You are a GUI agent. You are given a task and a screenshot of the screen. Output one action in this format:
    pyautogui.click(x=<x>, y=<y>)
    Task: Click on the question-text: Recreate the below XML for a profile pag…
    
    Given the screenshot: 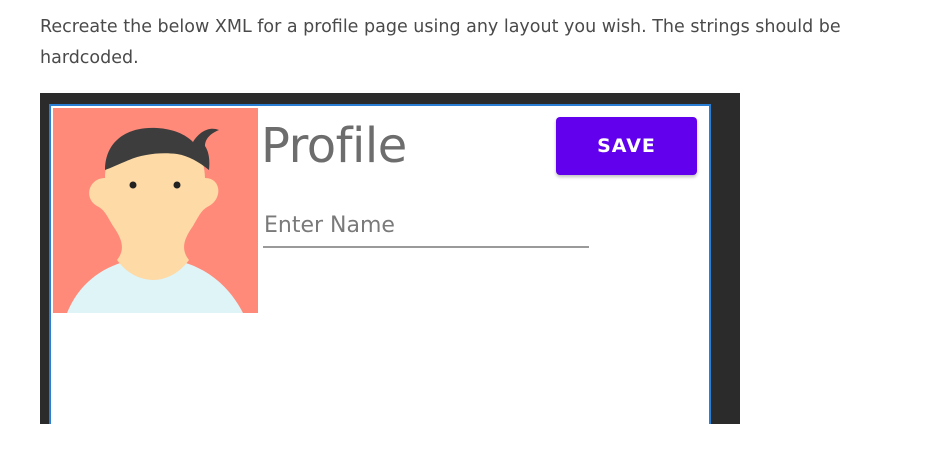 What is the action you would take?
    pyautogui.click(x=440, y=42)
    